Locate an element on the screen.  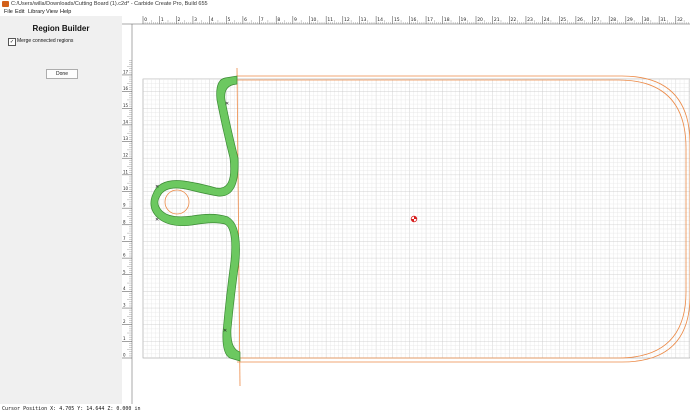
menu-edit: Edit is located at coordinates (19, 12).